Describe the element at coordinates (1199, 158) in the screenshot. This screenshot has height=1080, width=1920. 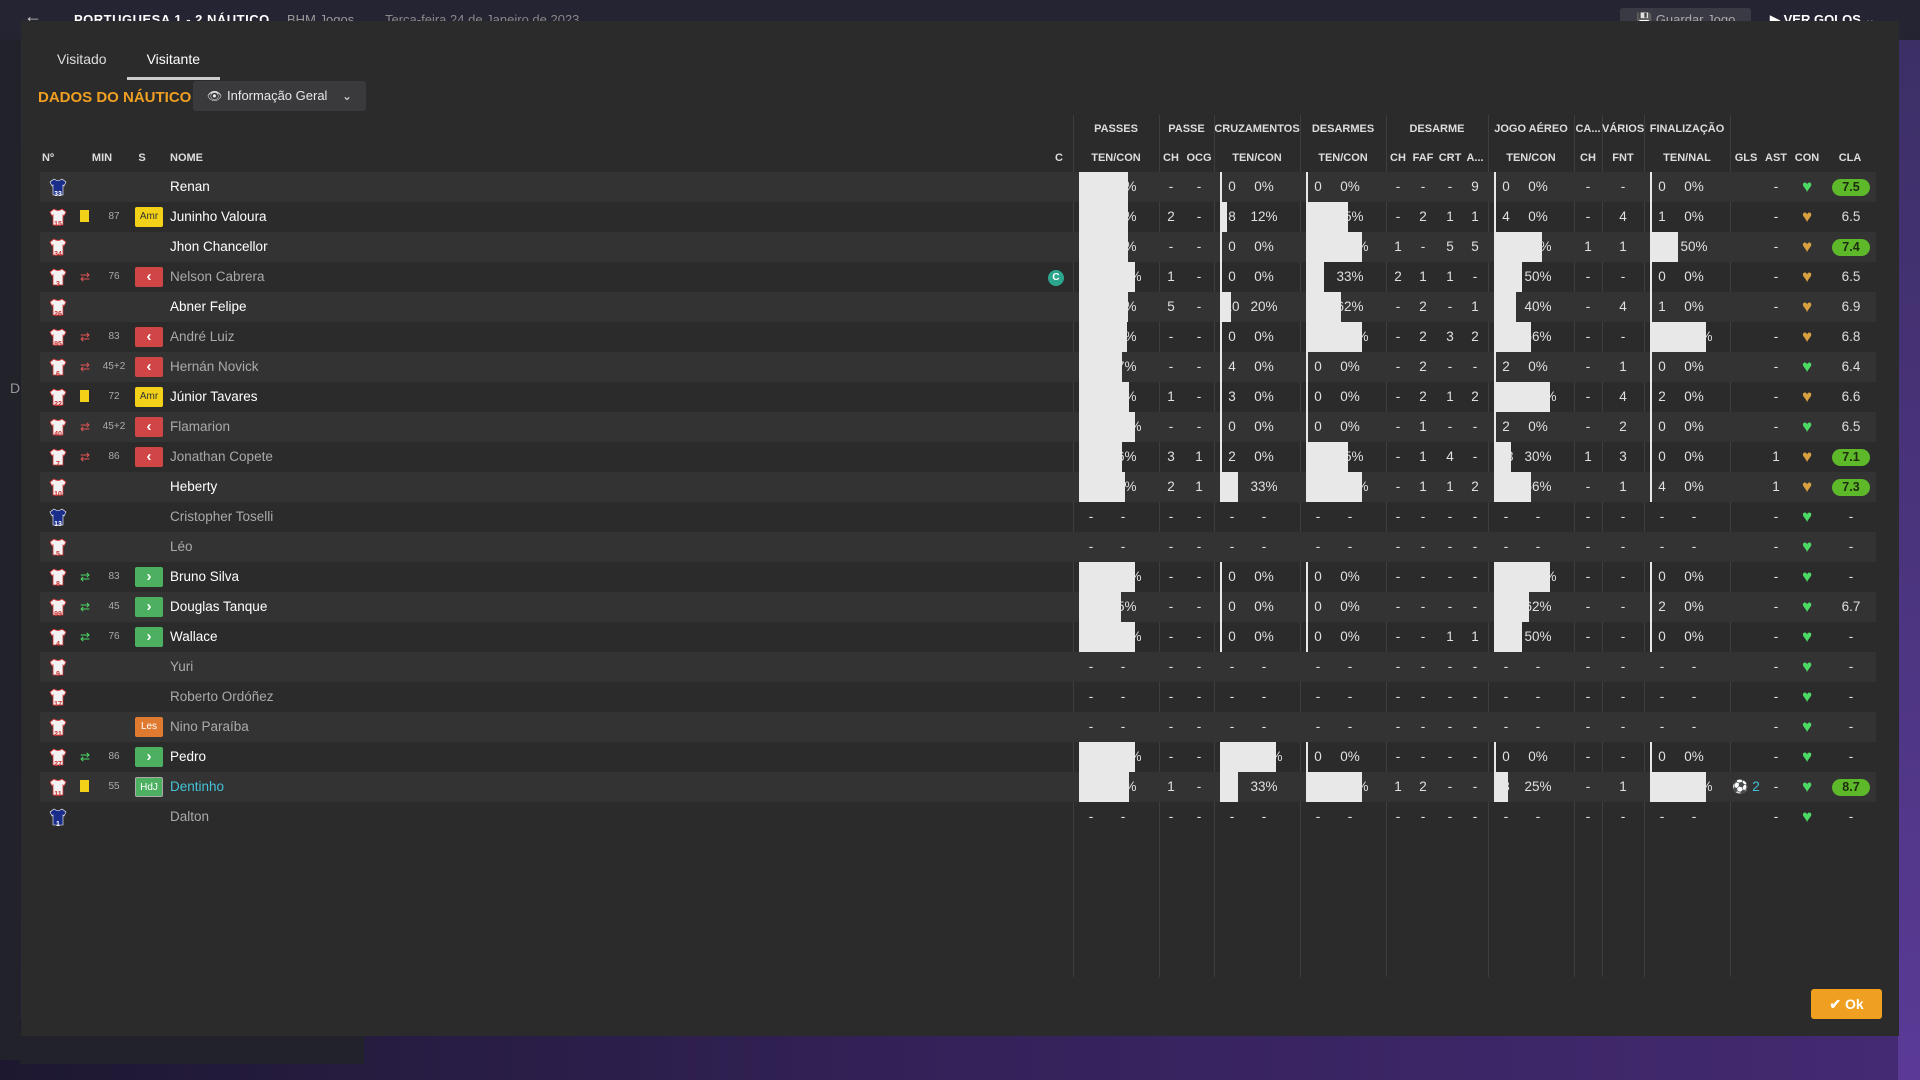
I see `column-header: OCG` at that location.